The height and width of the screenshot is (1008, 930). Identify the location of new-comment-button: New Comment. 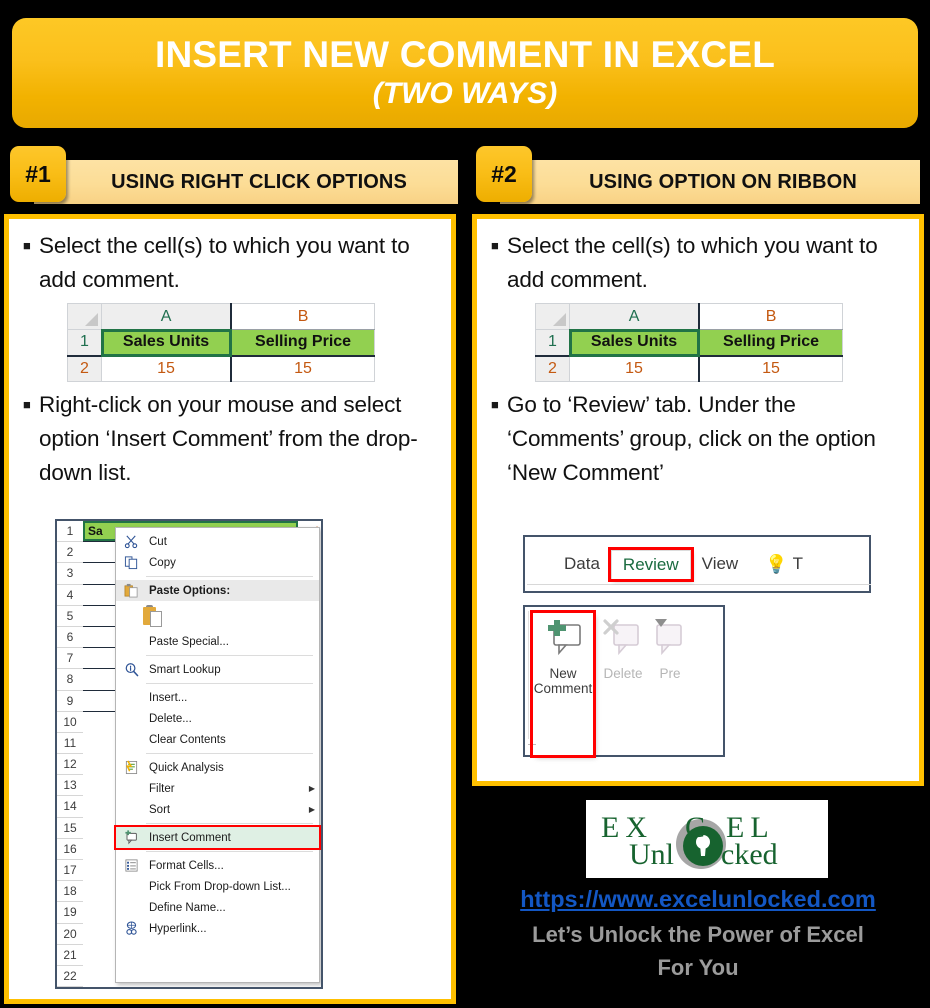
(563, 684).